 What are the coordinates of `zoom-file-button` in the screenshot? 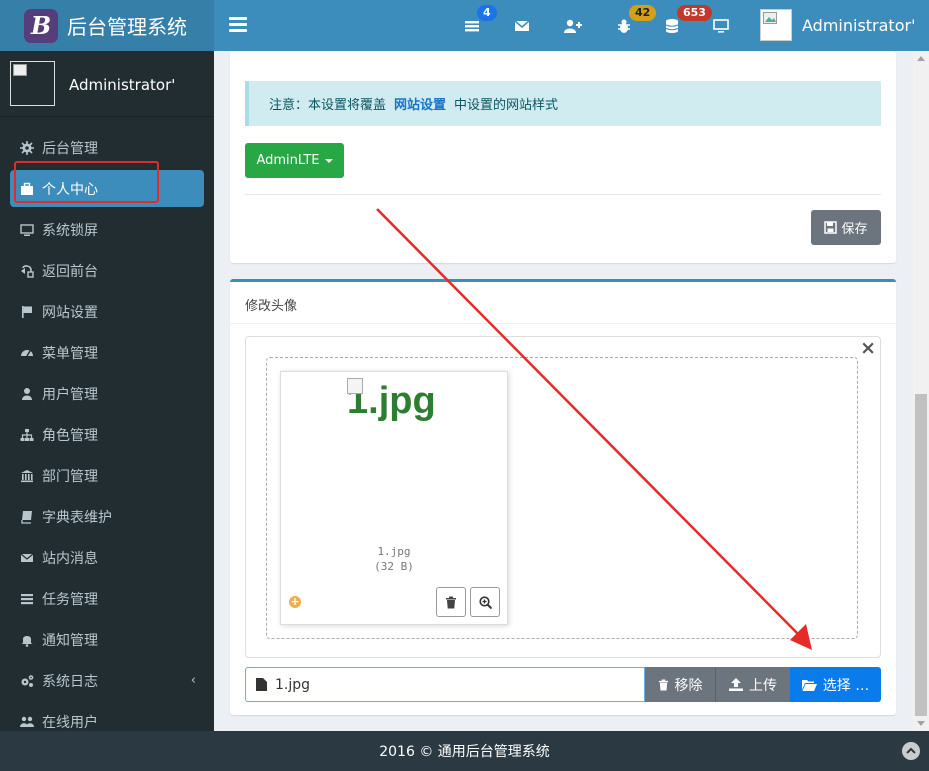 It's located at (485, 602).